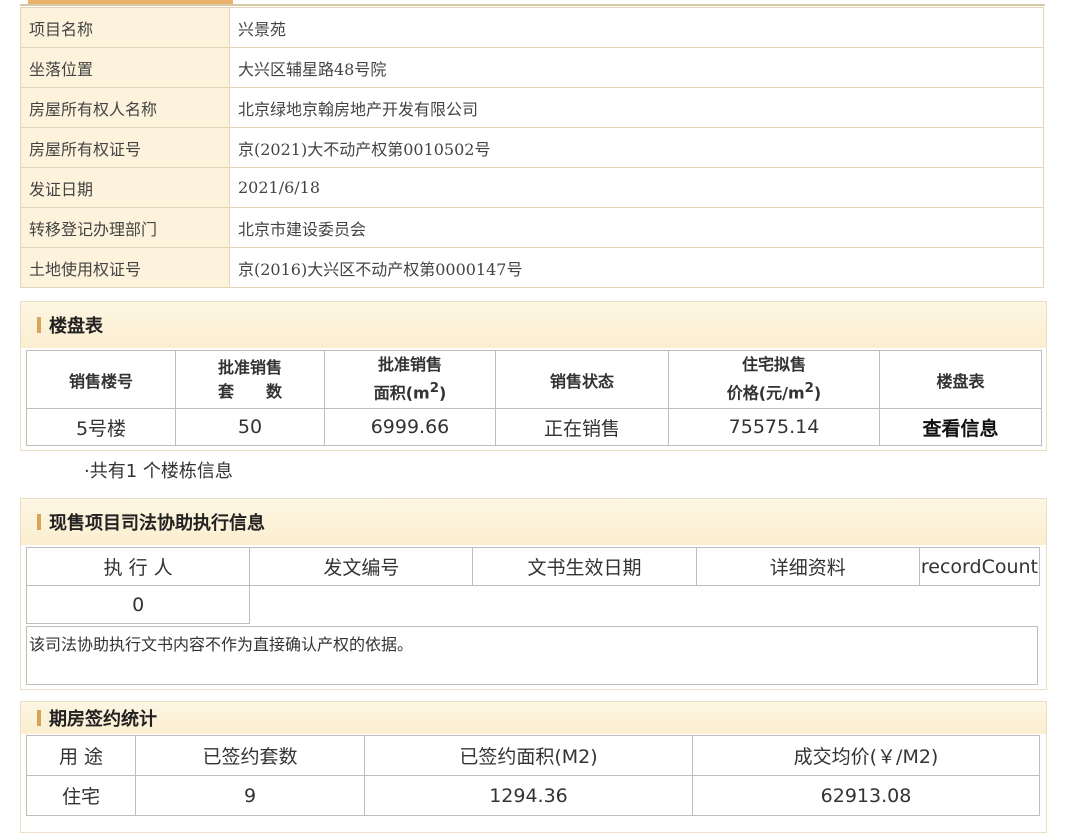  What do you see at coordinates (533, 325) in the screenshot?
I see `building-table-header: 楼盘表` at bounding box center [533, 325].